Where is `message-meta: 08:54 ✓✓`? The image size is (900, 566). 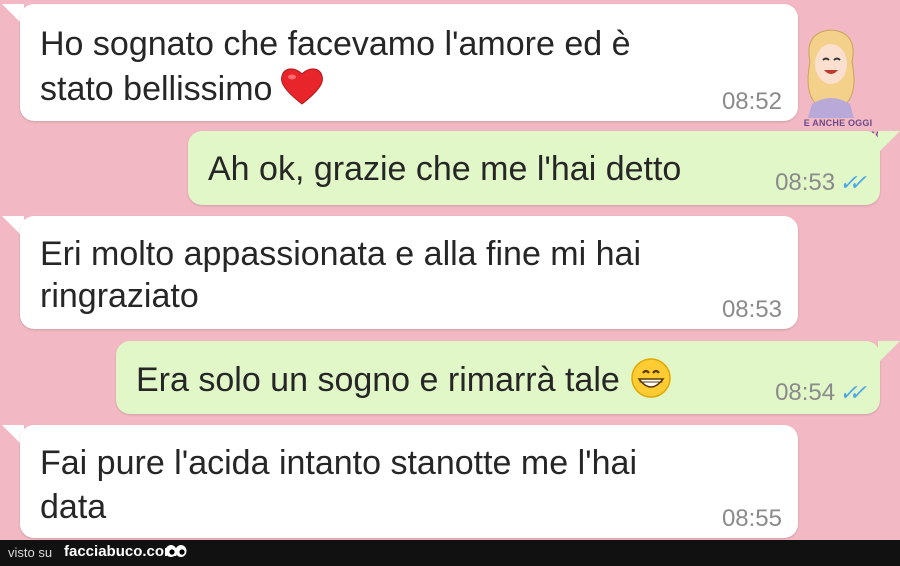 message-meta: 08:54 ✓✓ is located at coordinates (821, 393).